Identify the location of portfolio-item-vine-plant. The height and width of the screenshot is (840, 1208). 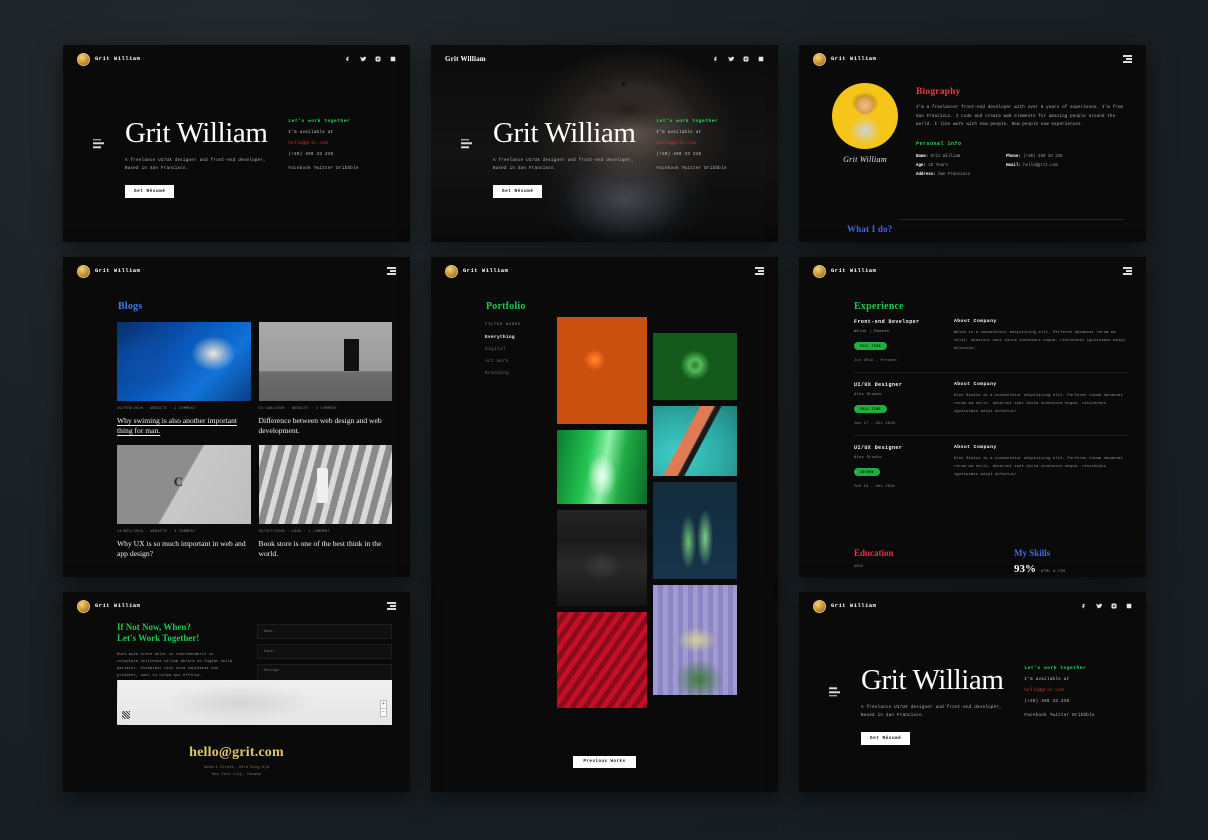
(695, 530).